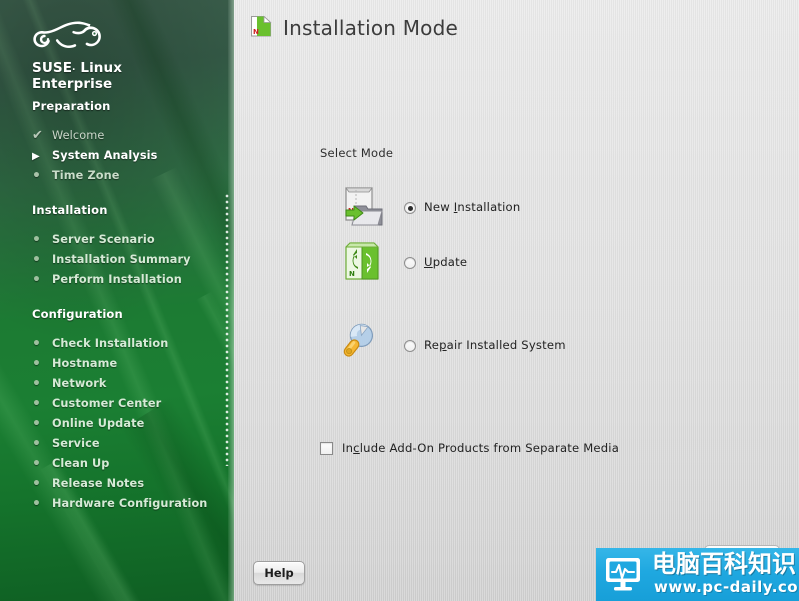 The height and width of the screenshot is (601, 799). What do you see at coordinates (37, 176) in the screenshot?
I see `sidebar-item-marker-pending: •` at bounding box center [37, 176].